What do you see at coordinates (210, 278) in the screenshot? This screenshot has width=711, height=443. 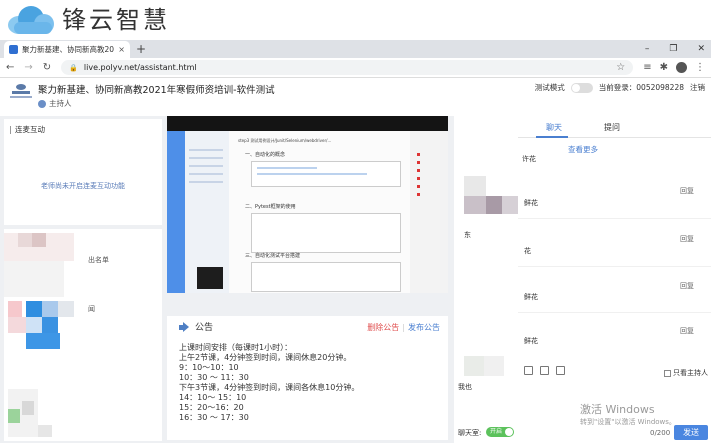 I see `presenter-thumbnail` at bounding box center [210, 278].